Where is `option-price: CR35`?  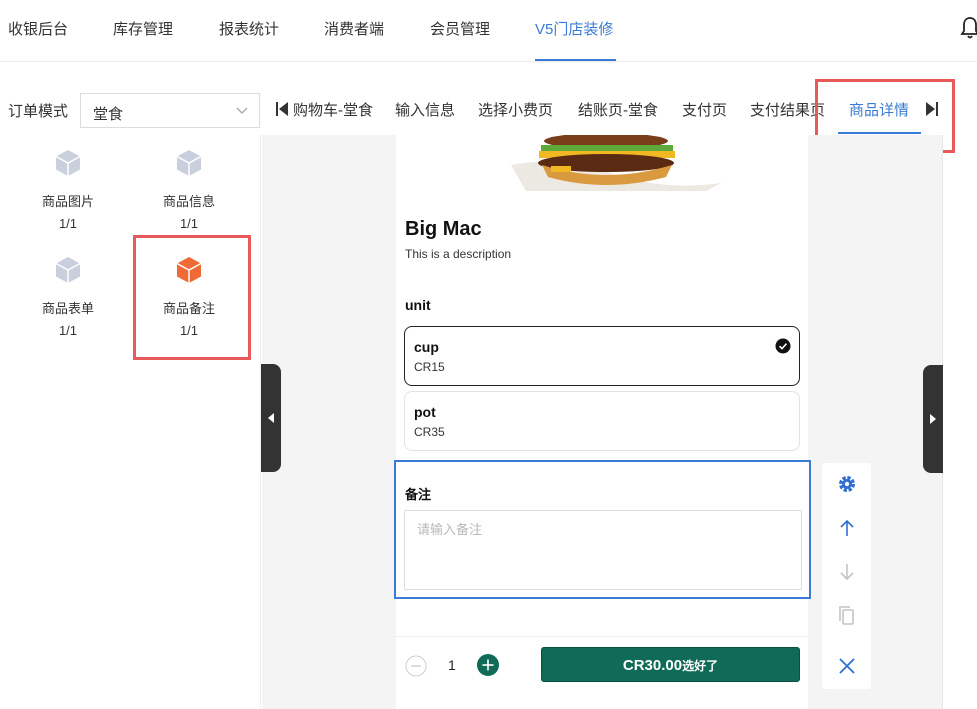
option-price: CR35 is located at coordinates (429, 432).